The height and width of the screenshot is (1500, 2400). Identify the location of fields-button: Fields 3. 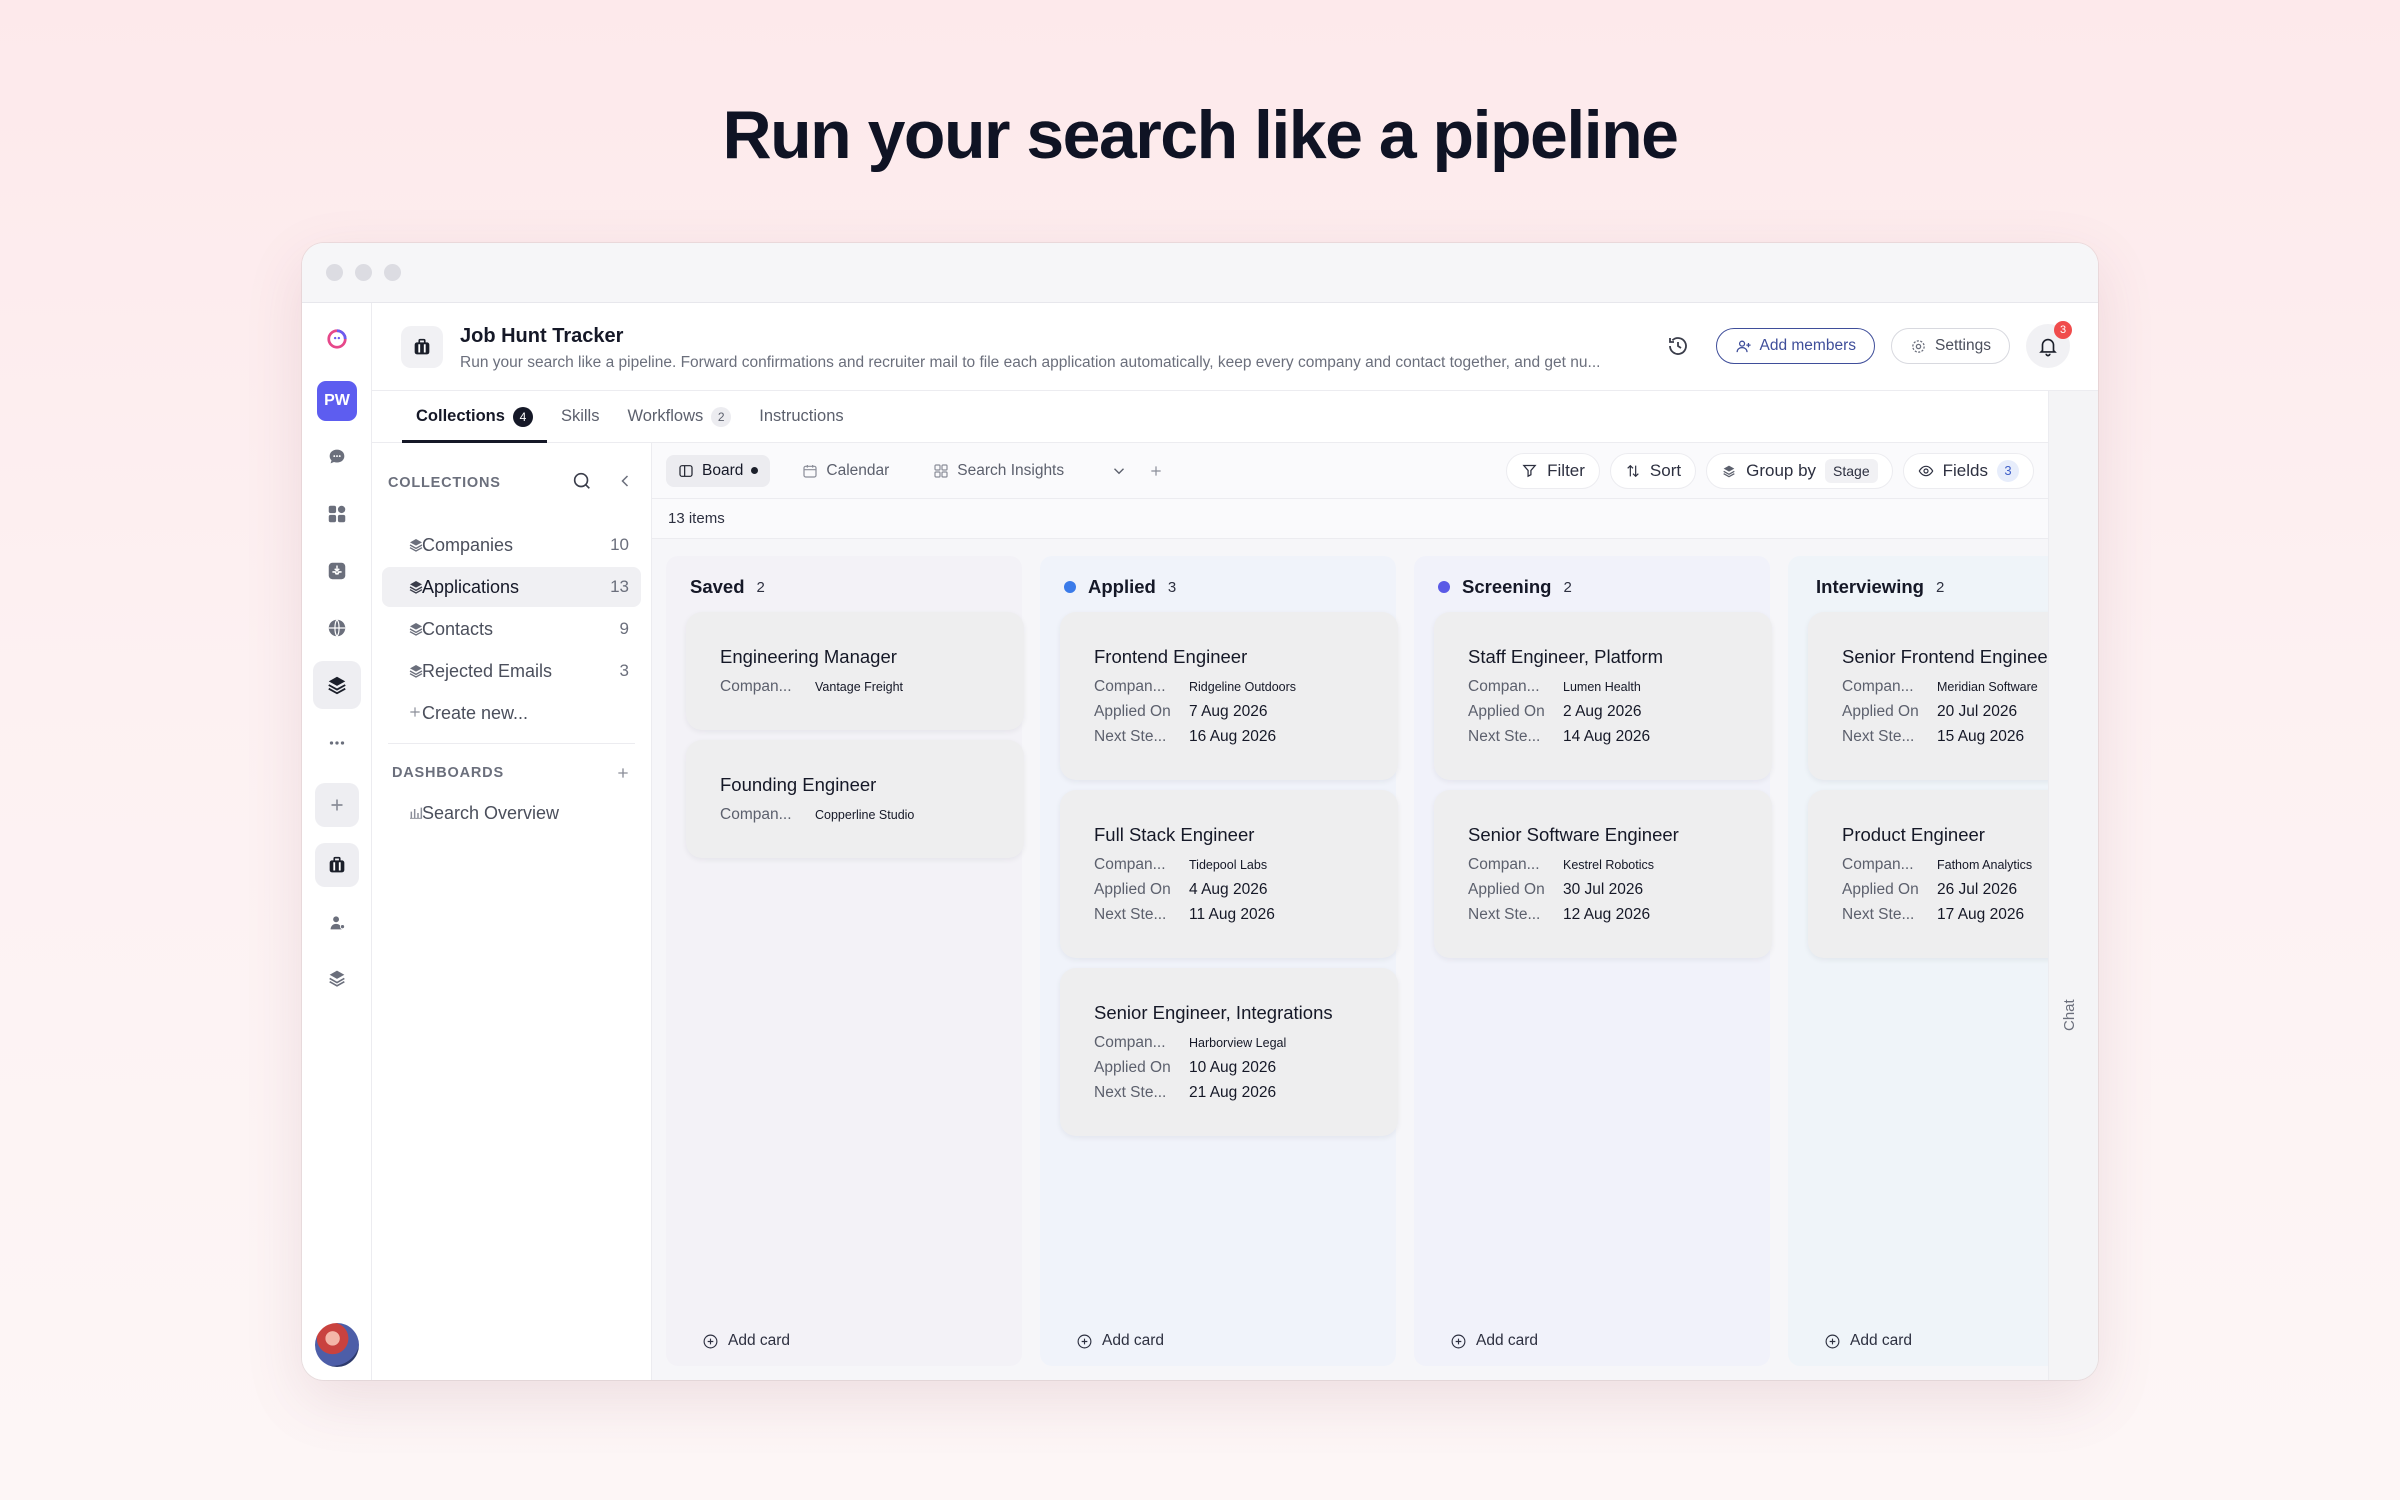
(1968, 470).